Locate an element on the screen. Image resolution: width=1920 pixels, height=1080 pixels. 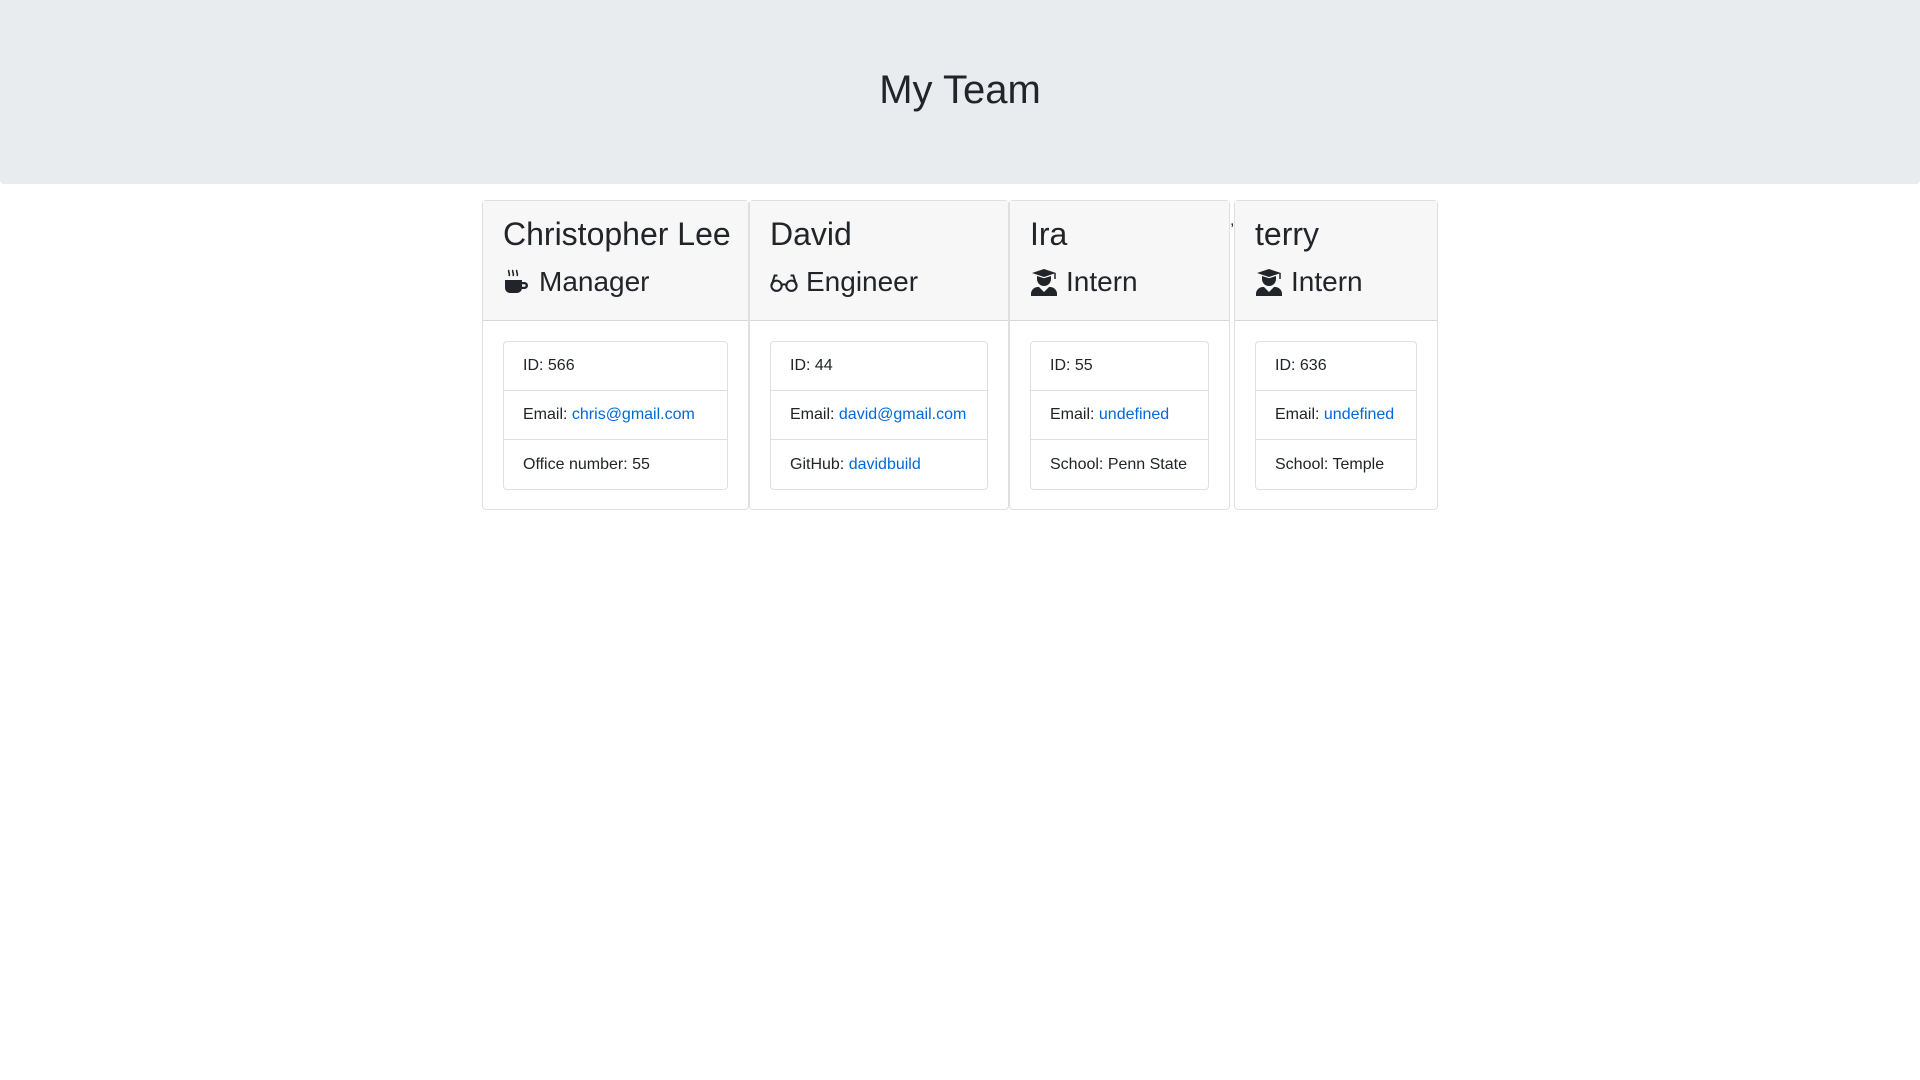
employee-role: Engineer is located at coordinates (879, 282).